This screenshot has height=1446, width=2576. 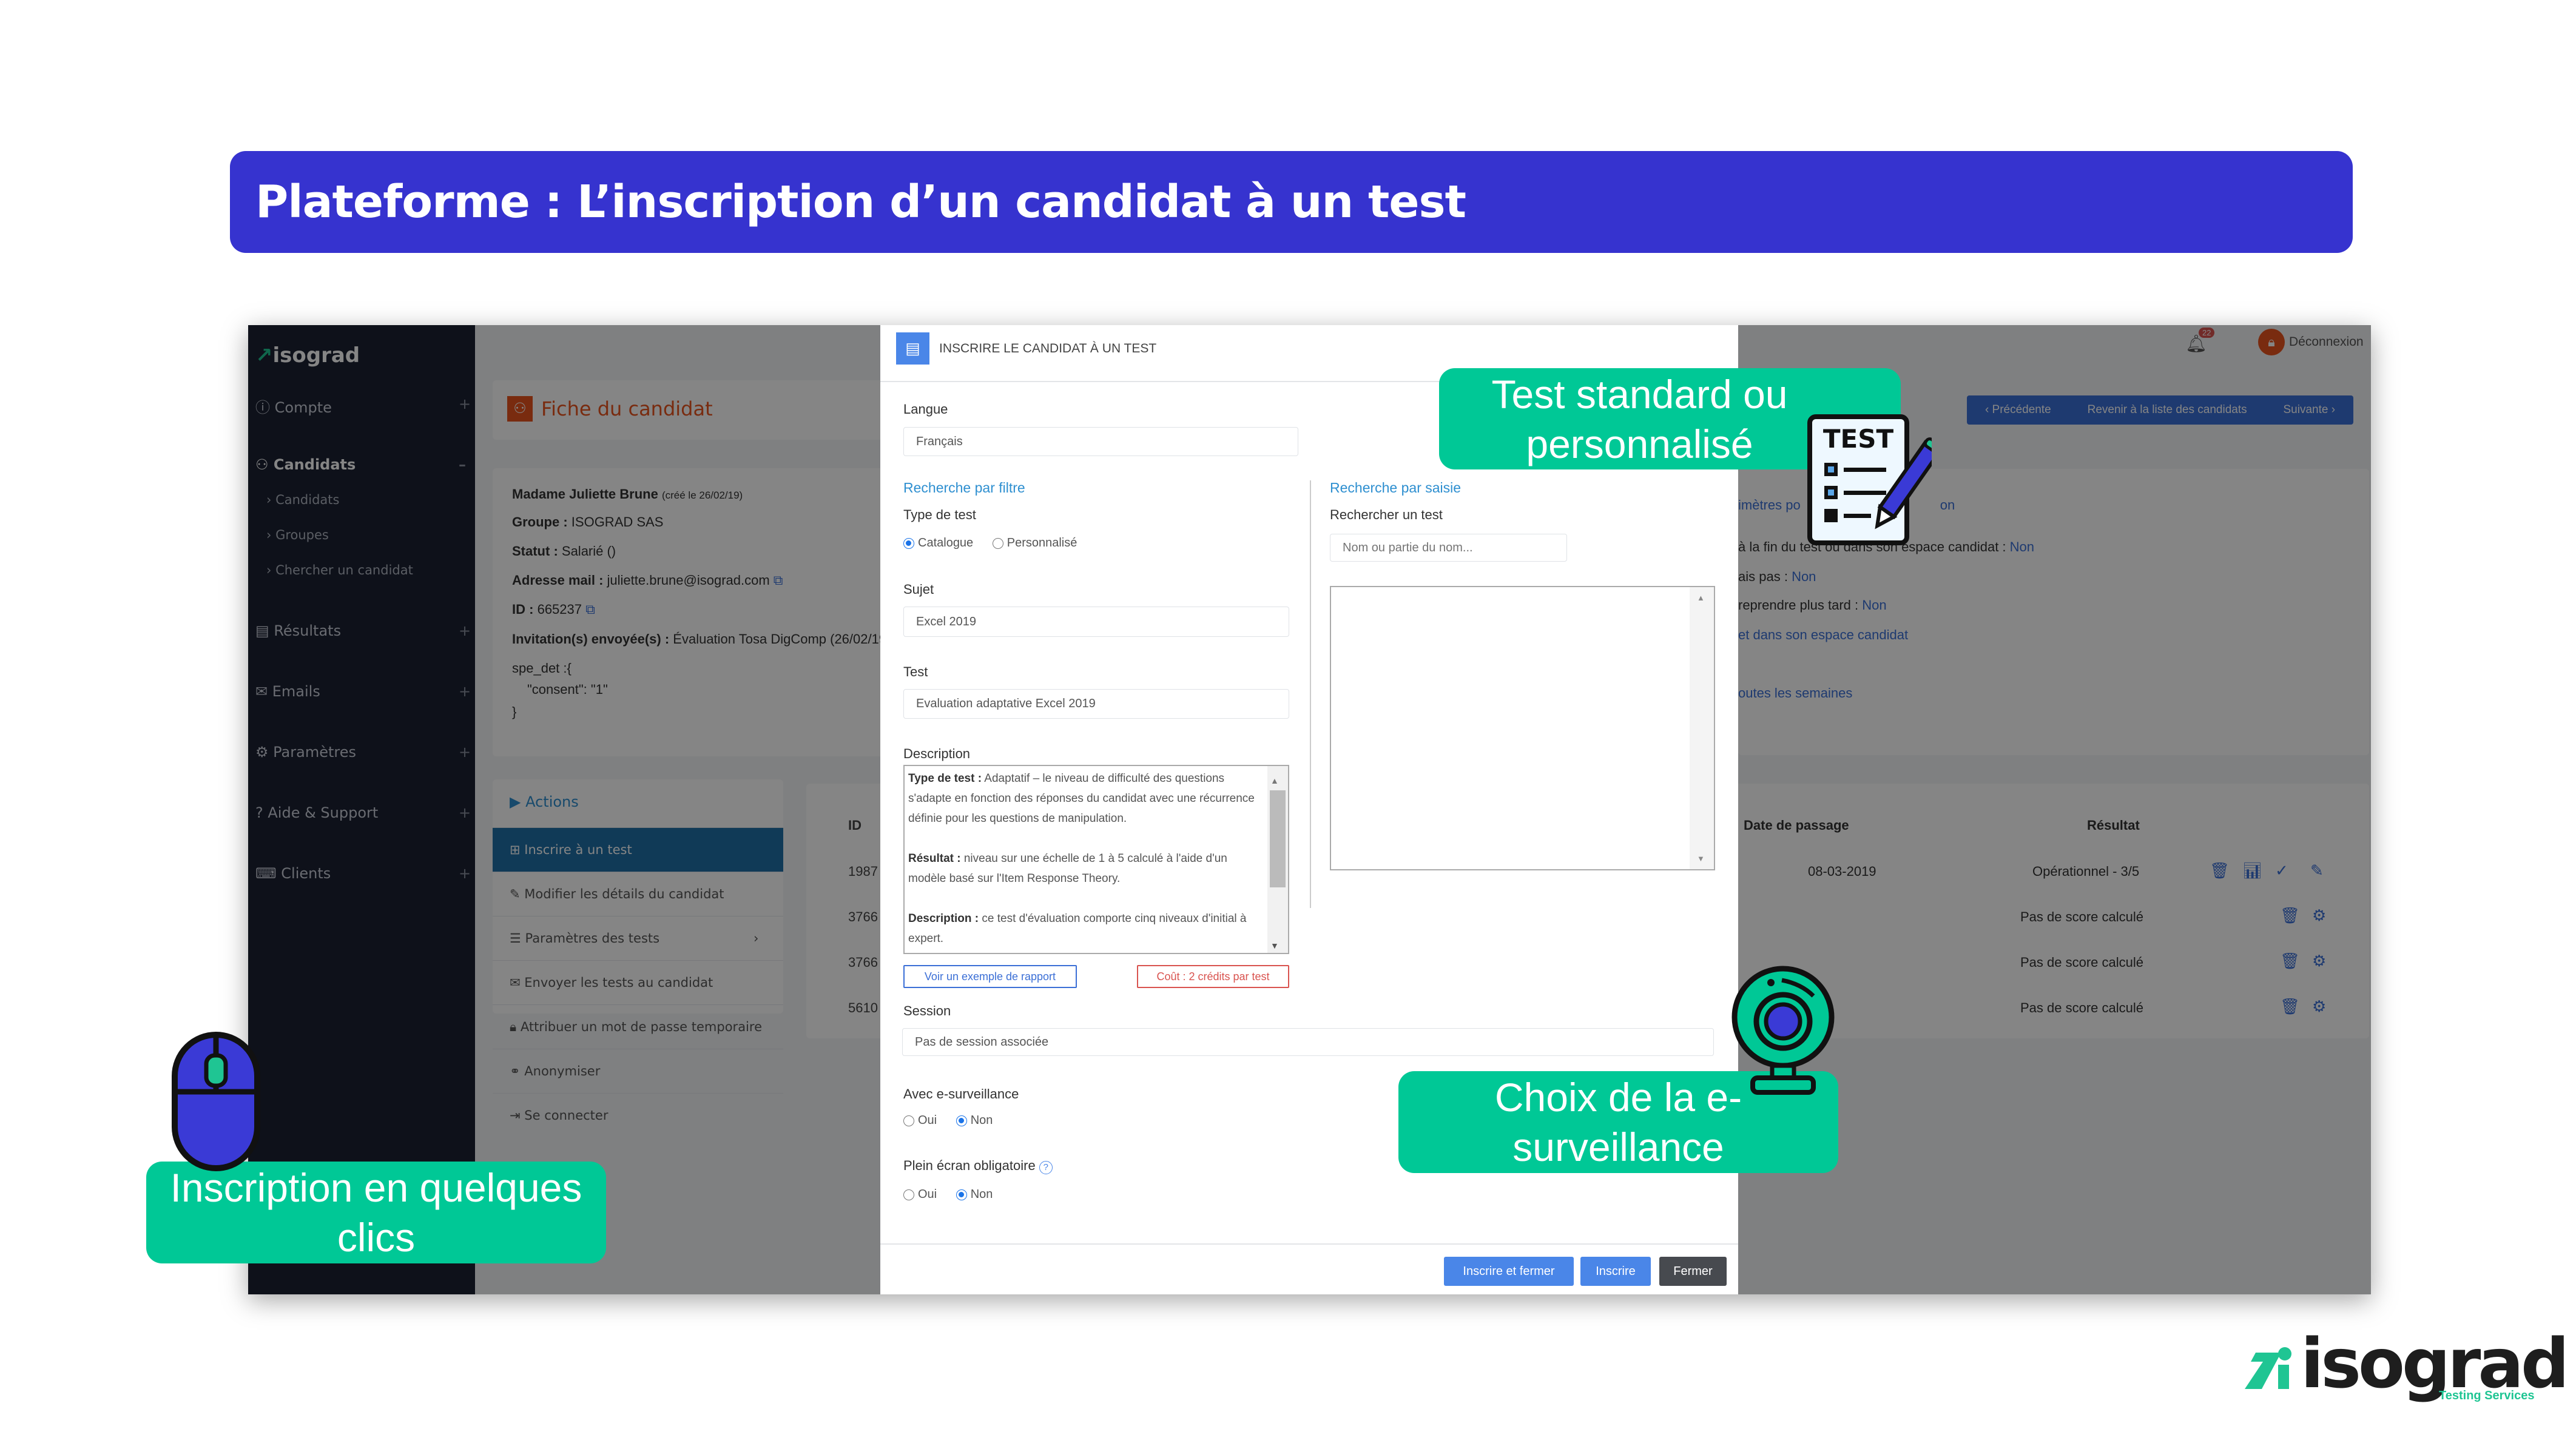 I want to click on langue-select: Français, so click(x=1100, y=442).